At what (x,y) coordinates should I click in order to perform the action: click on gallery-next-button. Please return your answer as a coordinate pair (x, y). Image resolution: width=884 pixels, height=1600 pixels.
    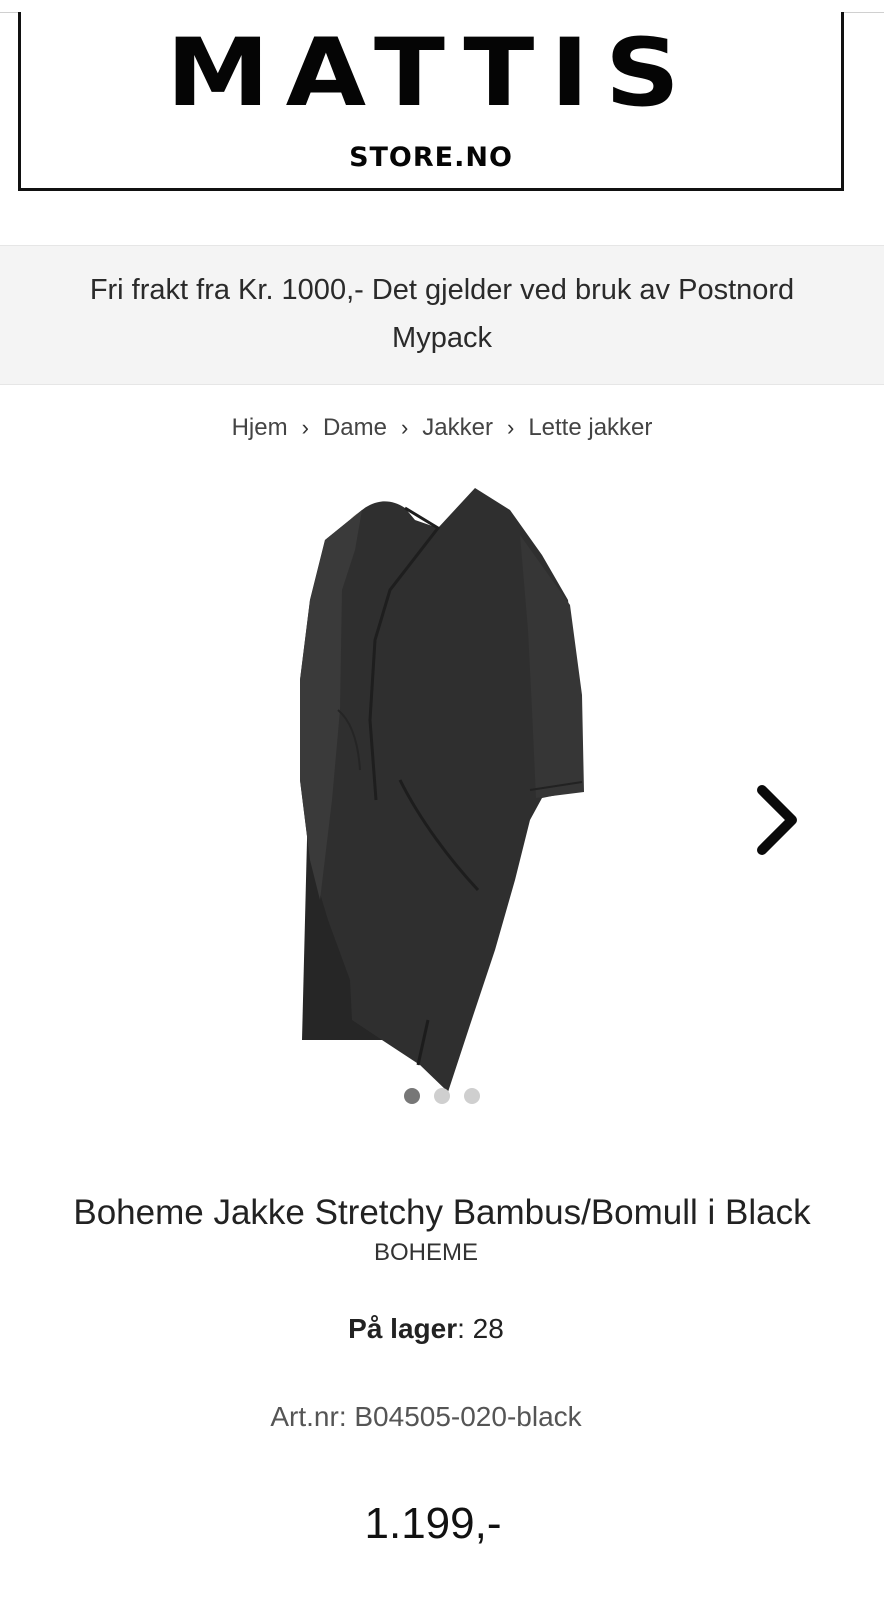
    Looking at the image, I should click on (776, 820).